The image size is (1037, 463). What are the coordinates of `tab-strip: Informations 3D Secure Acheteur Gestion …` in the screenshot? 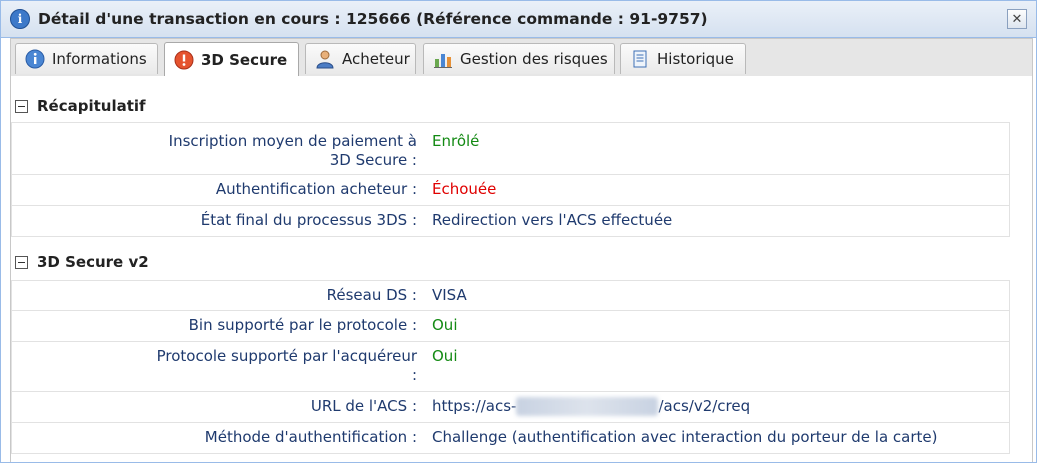 It's located at (521, 57).